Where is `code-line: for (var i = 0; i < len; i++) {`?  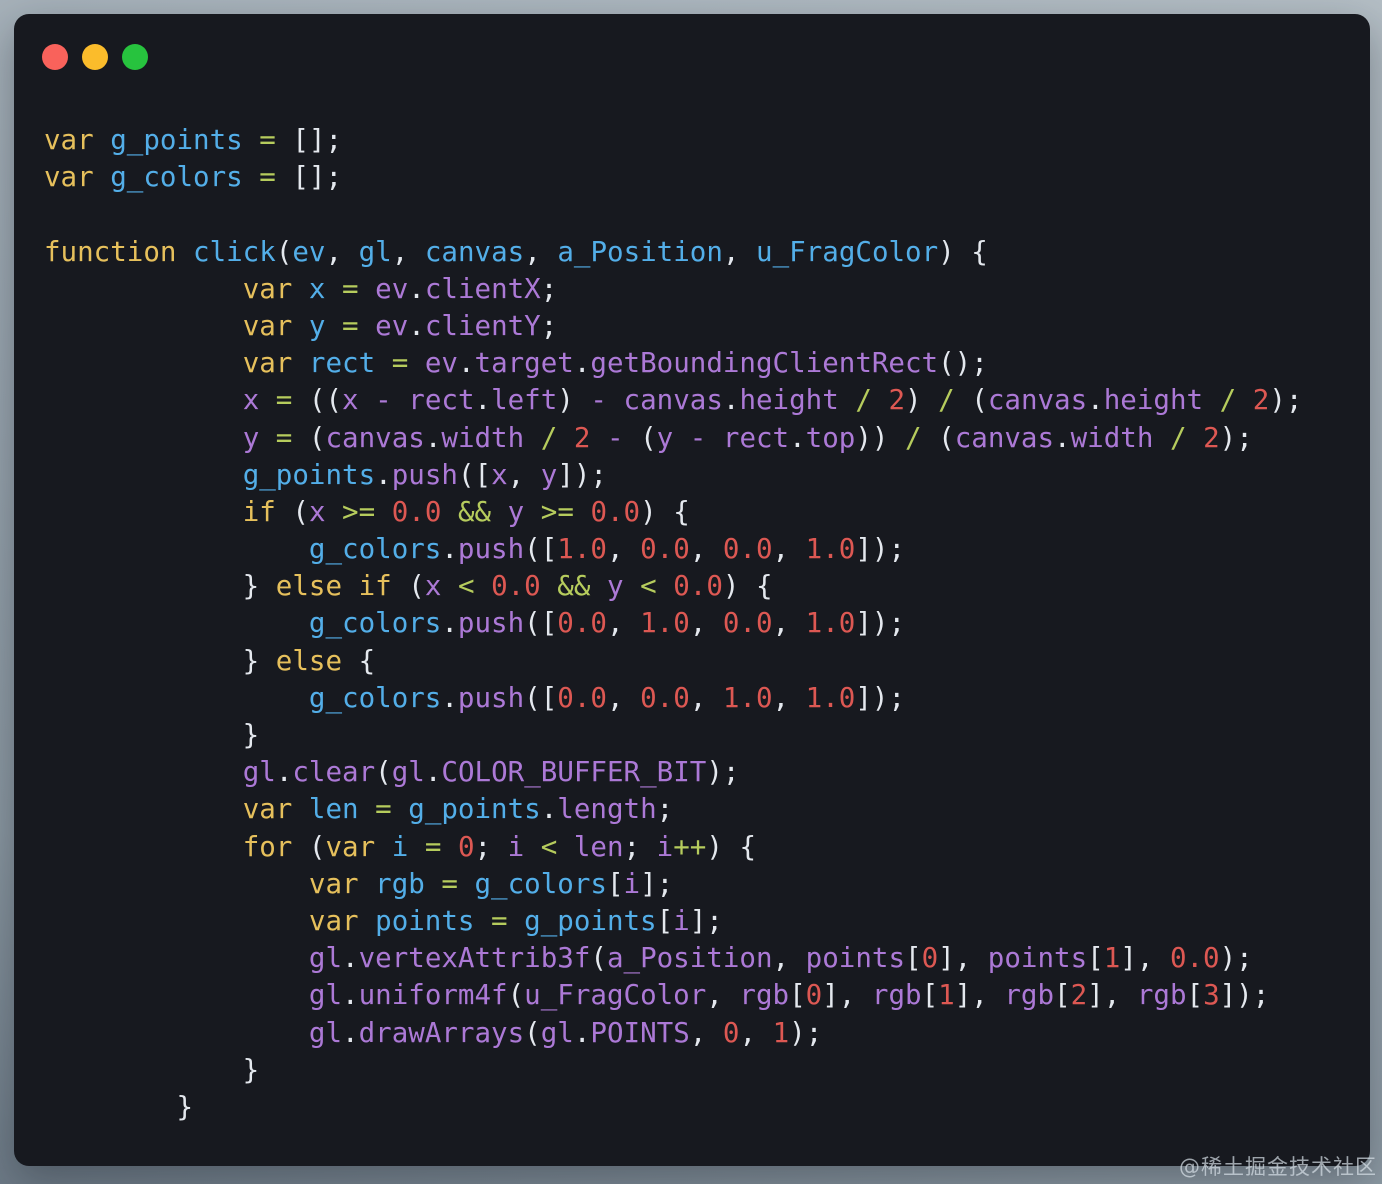
code-line: for (var i = 0; i < len; i++) { is located at coordinates (499, 846).